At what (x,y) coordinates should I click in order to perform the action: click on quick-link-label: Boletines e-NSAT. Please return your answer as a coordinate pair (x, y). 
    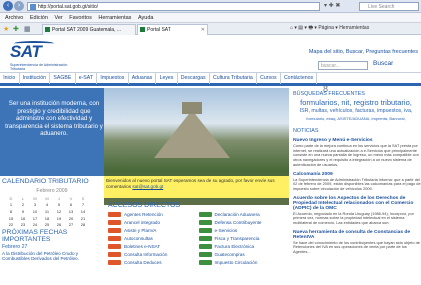
    Looking at the image, I should click on (142, 246).